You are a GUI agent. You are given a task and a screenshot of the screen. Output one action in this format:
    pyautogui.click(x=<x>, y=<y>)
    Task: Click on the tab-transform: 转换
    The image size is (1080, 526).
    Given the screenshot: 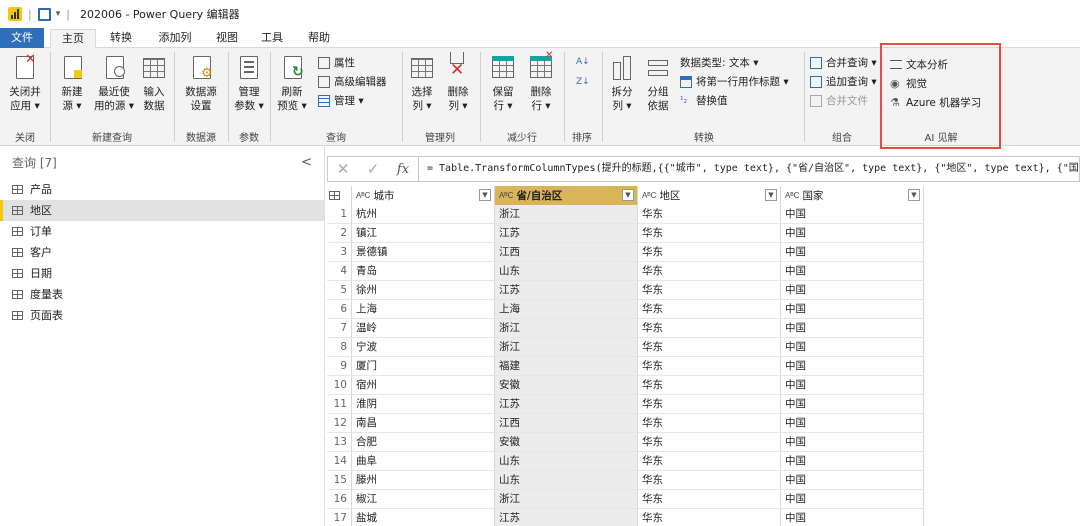 What is the action you would take?
    pyautogui.click(x=121, y=38)
    